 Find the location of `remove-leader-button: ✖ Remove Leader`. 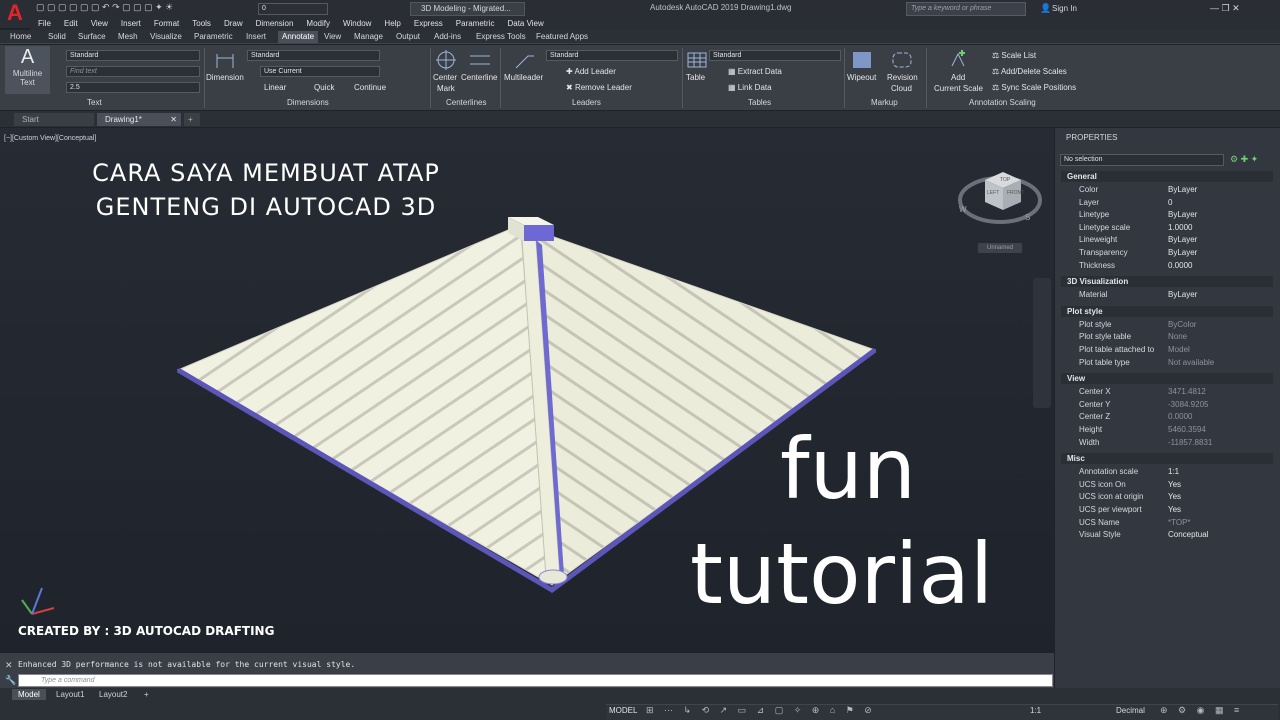

remove-leader-button: ✖ Remove Leader is located at coordinates (599, 87).